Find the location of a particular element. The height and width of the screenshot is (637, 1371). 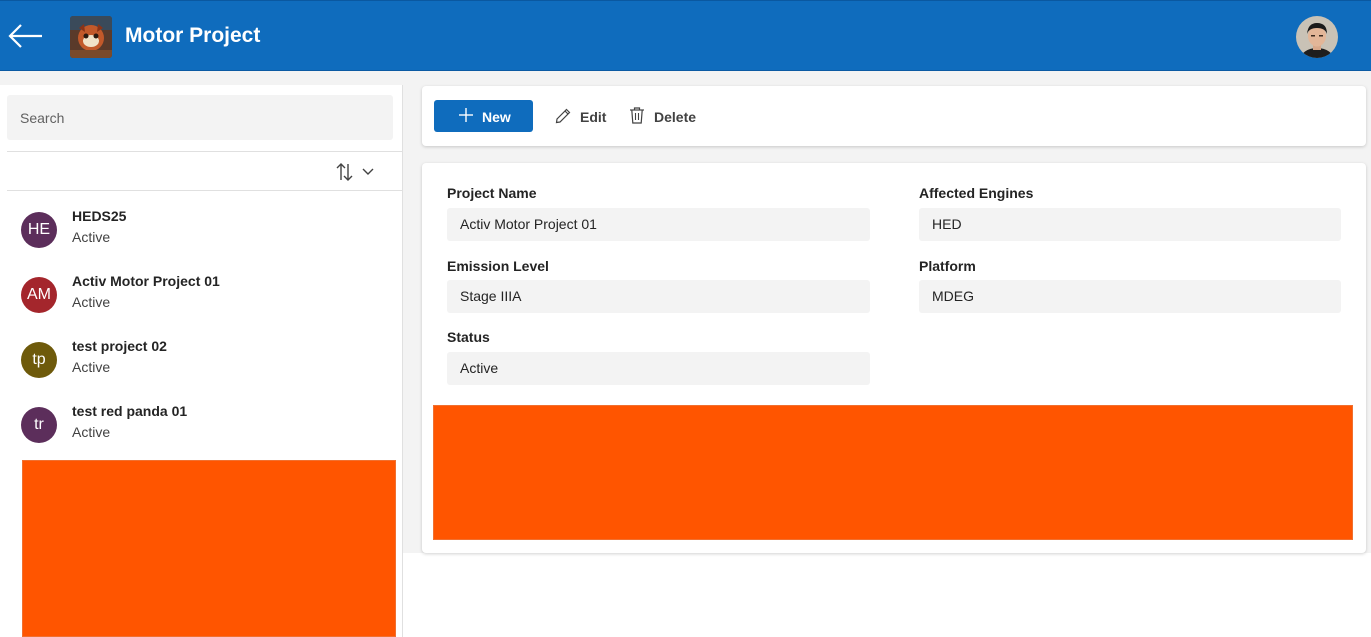

delete-button-label: Delete is located at coordinates (675, 117).